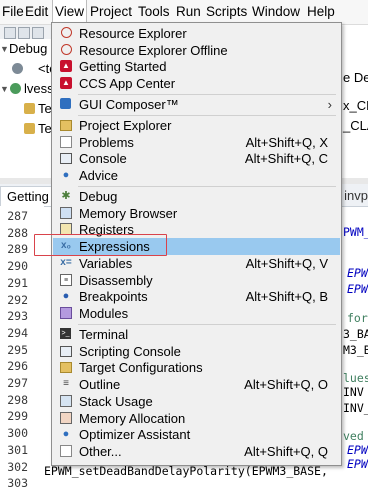  What do you see at coordinates (17, 399) in the screenshot?
I see `line-number: 298` at bounding box center [17, 399].